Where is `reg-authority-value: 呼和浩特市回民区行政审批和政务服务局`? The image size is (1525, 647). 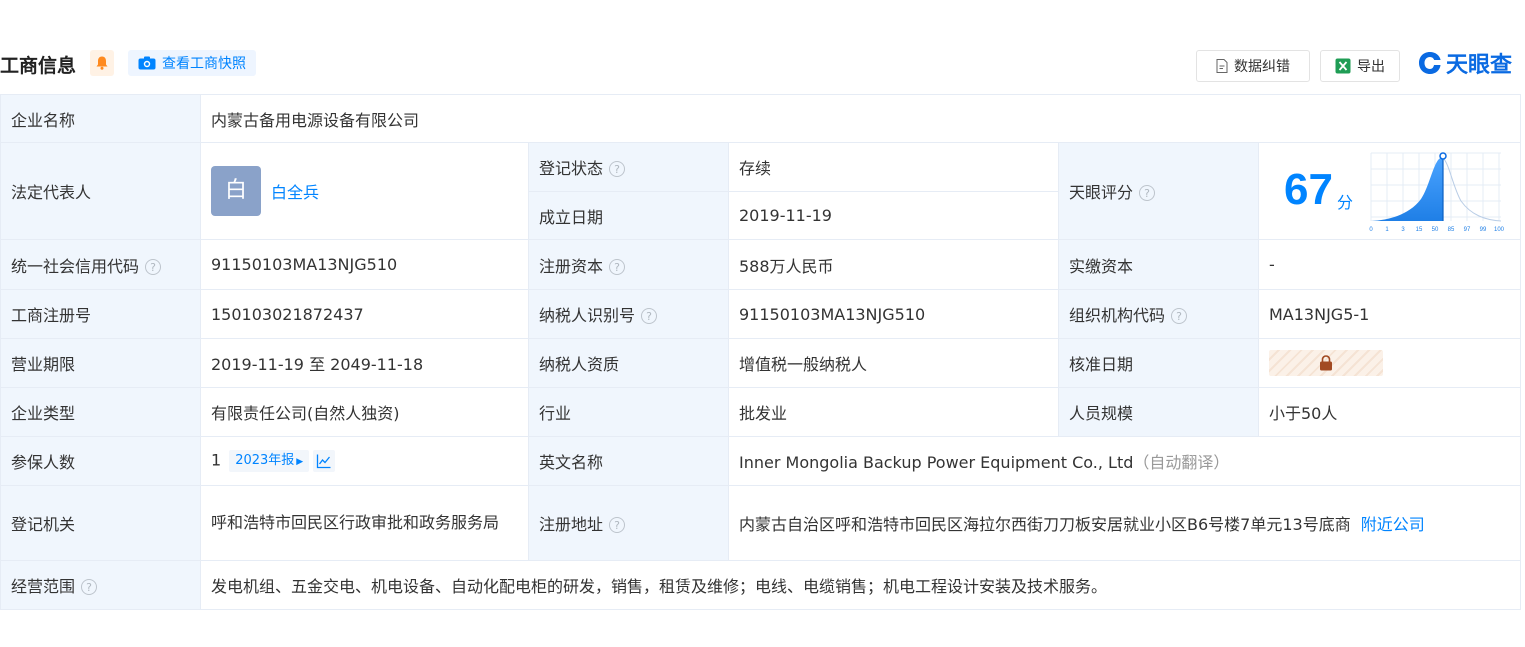
reg-authority-value: 呼和浩特市回民区行政审批和政务服务局 is located at coordinates (364, 523).